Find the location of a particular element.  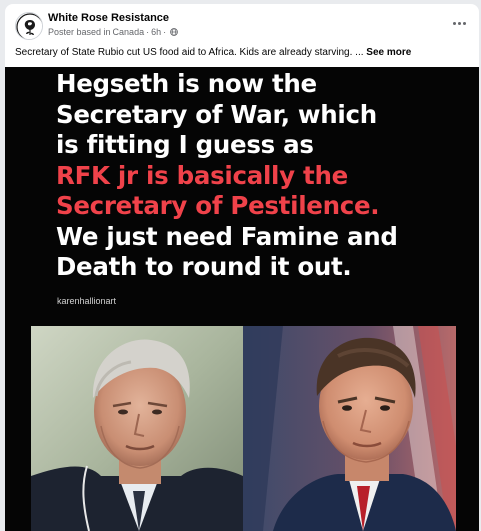

see-more-link: See more is located at coordinates (388, 52).